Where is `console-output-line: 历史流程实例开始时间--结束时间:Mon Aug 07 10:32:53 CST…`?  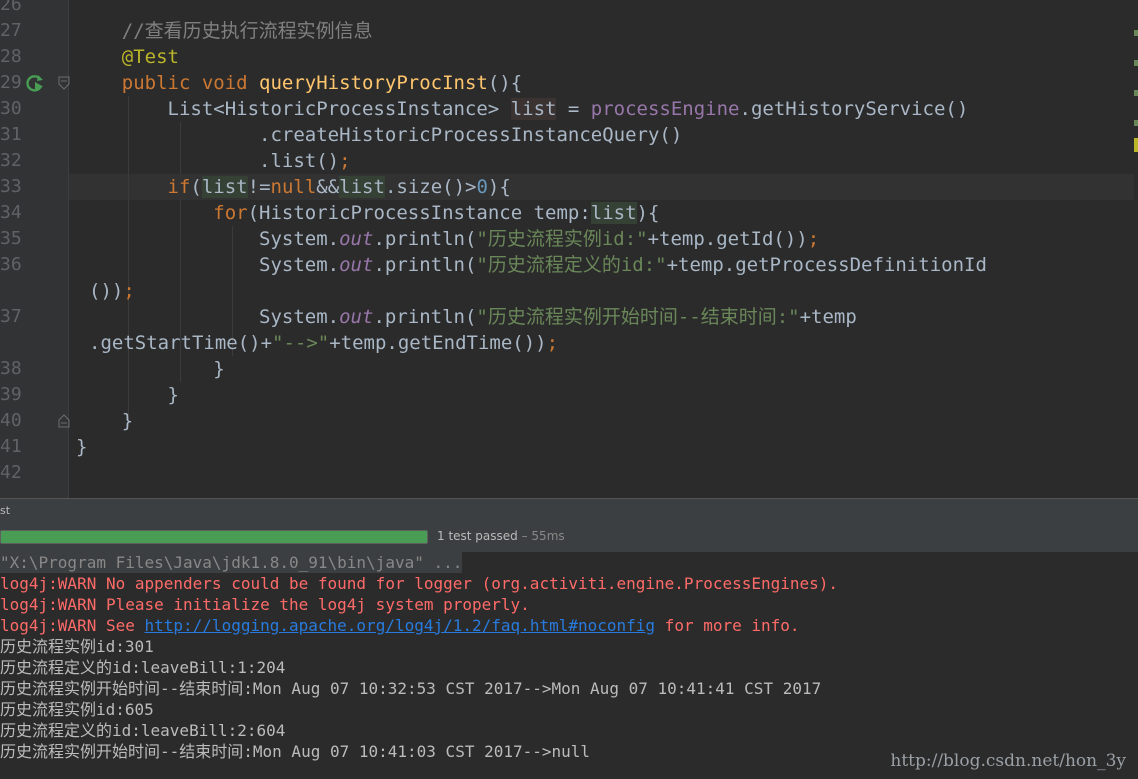
console-output-line: 历史流程实例开始时间--结束时间:Mon Aug 07 10:32:53 CST… is located at coordinates (411, 688).